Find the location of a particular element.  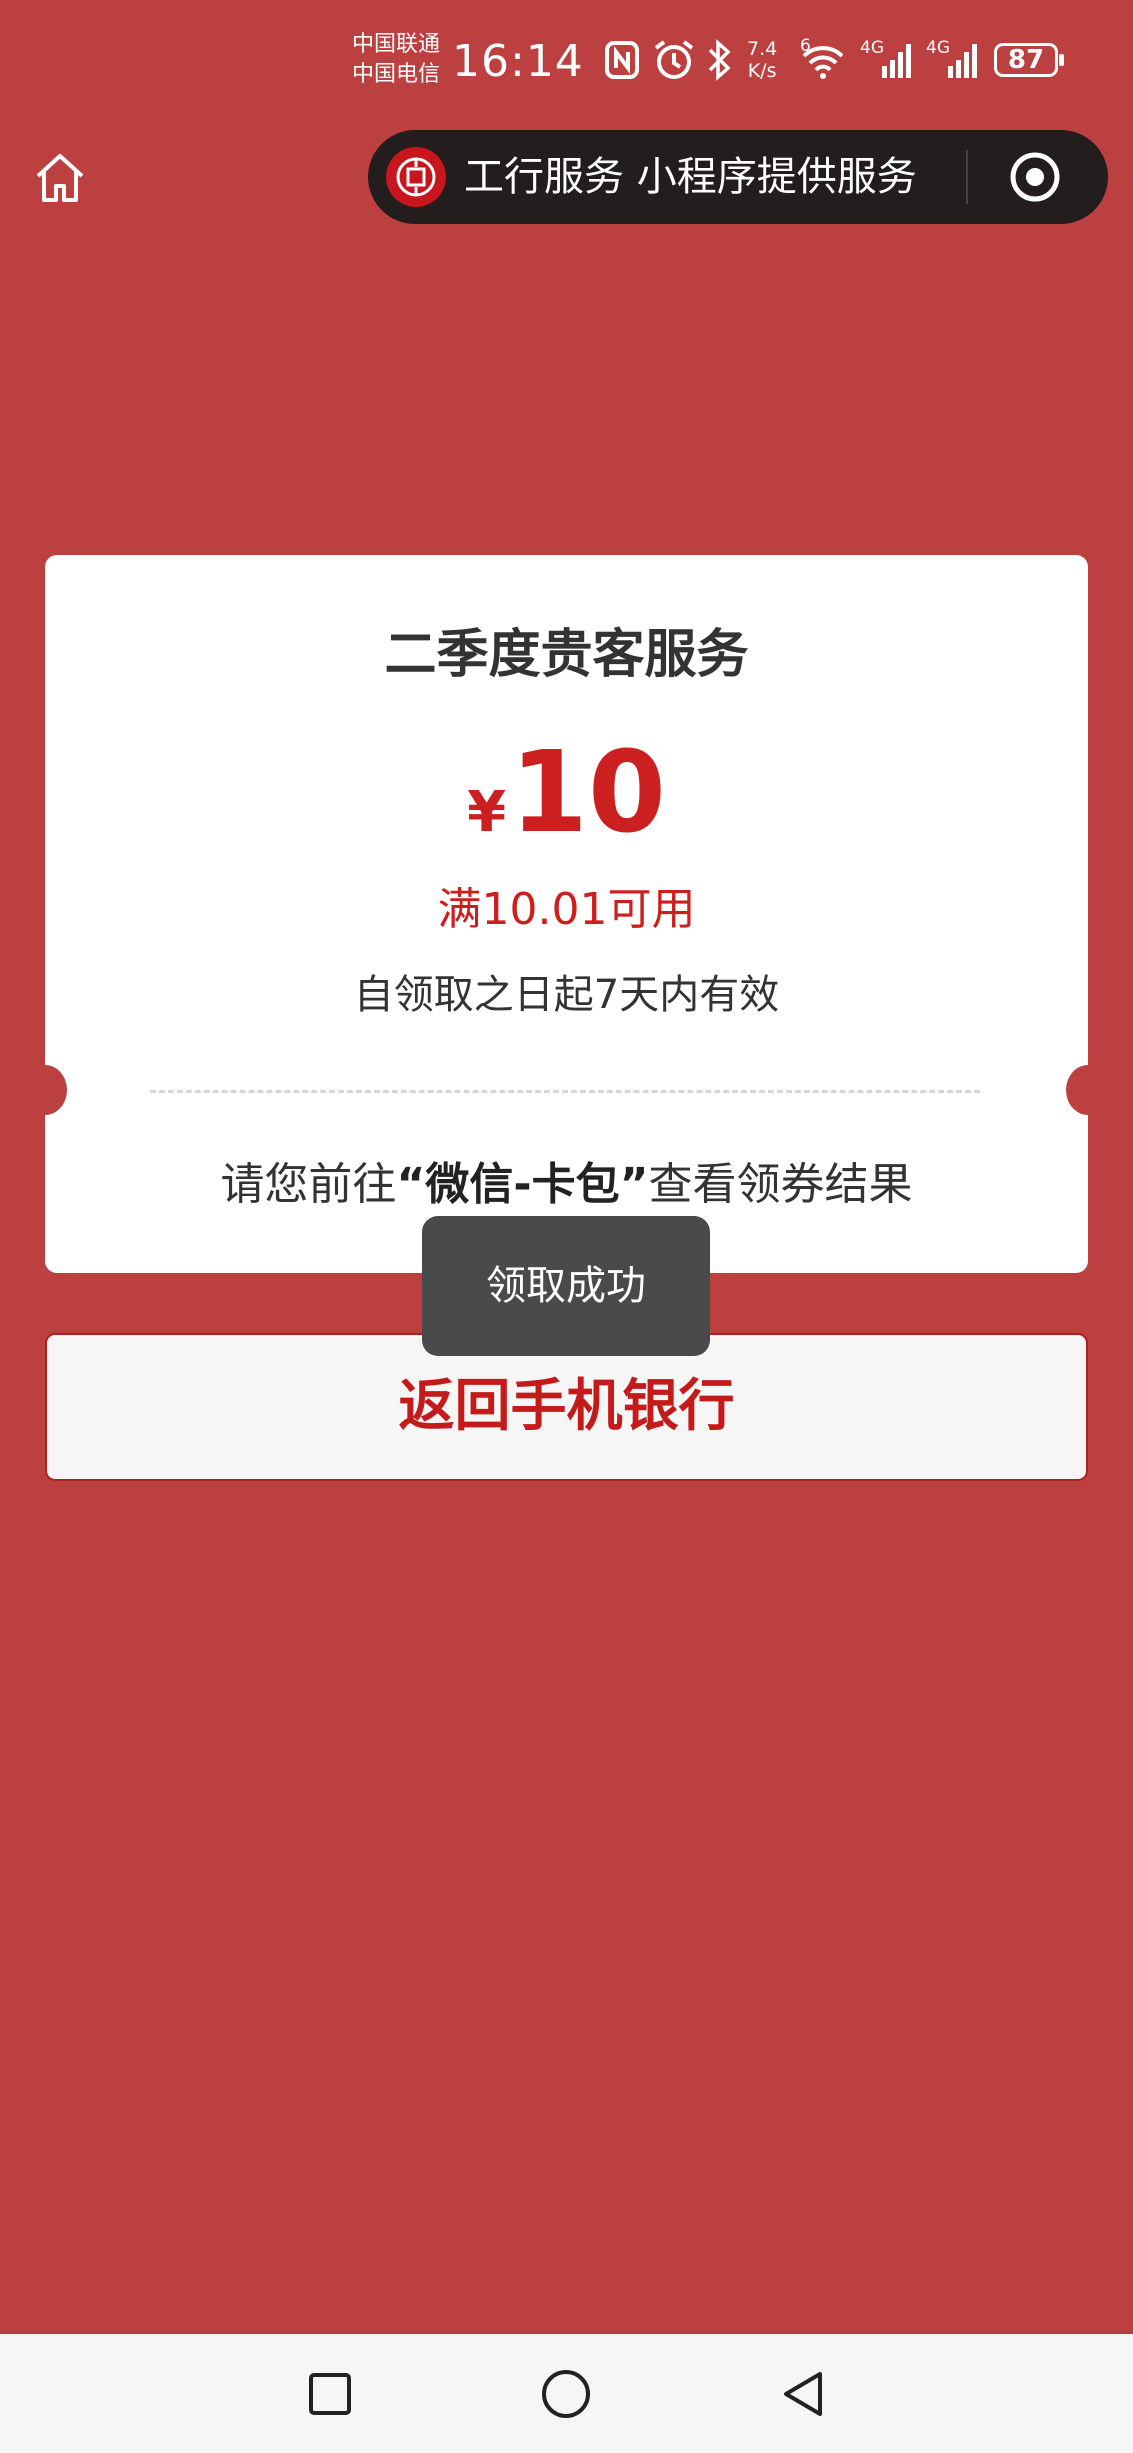

miniprogram-capsule: 工行服务 小程序提供服务 is located at coordinates (738, 177).